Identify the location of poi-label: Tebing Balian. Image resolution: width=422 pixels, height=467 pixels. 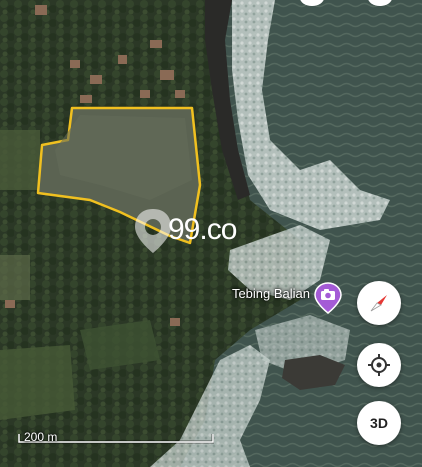
(250, 293).